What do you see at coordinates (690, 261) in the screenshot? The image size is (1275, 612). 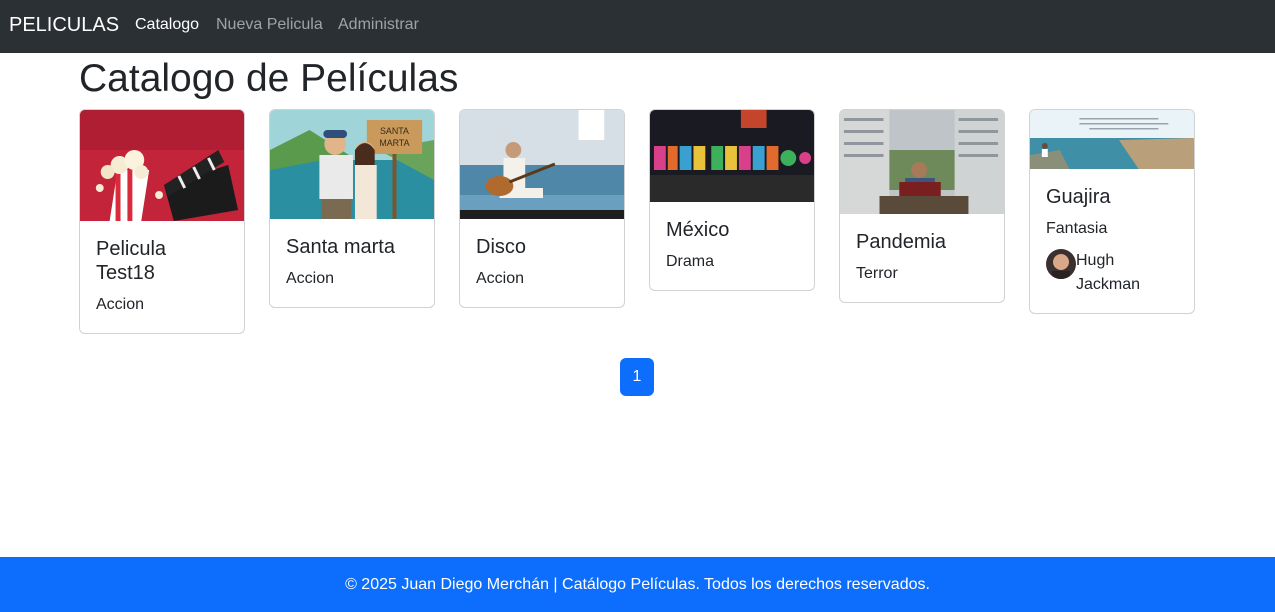 I see `movie-genre: Drama` at bounding box center [690, 261].